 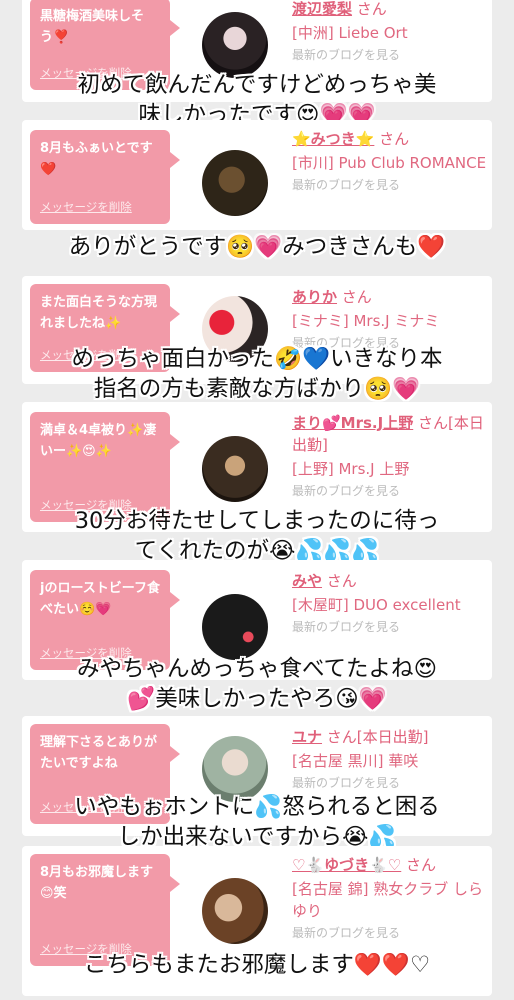 What do you see at coordinates (390, 321) in the screenshot?
I see `shop-name: [ミナミ] Mrs.J ミナミ` at bounding box center [390, 321].